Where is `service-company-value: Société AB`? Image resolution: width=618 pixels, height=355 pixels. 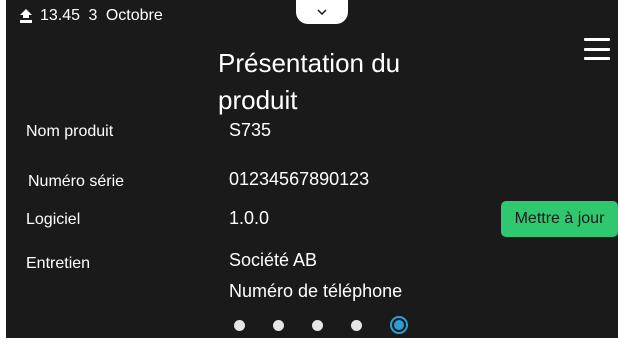
service-company-value: Société AB is located at coordinates (273, 260).